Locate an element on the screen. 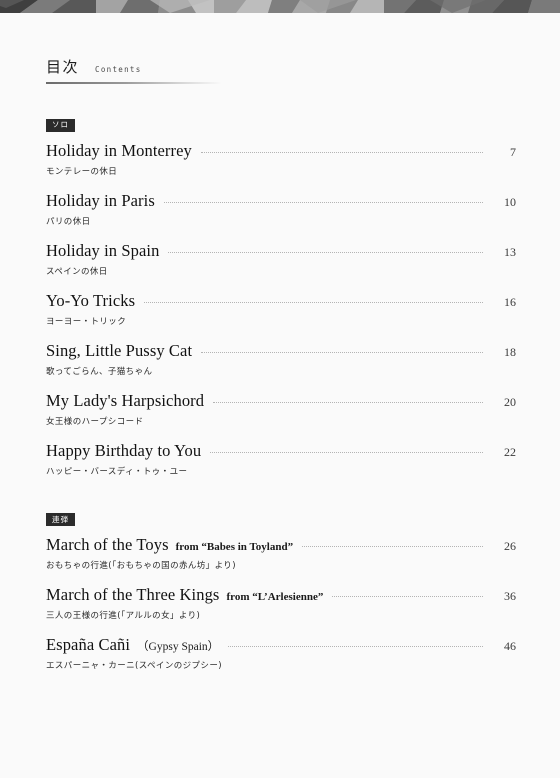 Image resolution: width=560 pixels, height=778 pixels. entry-title-line: España Cañi （Gypsy Spain） 46 is located at coordinates (281, 645).